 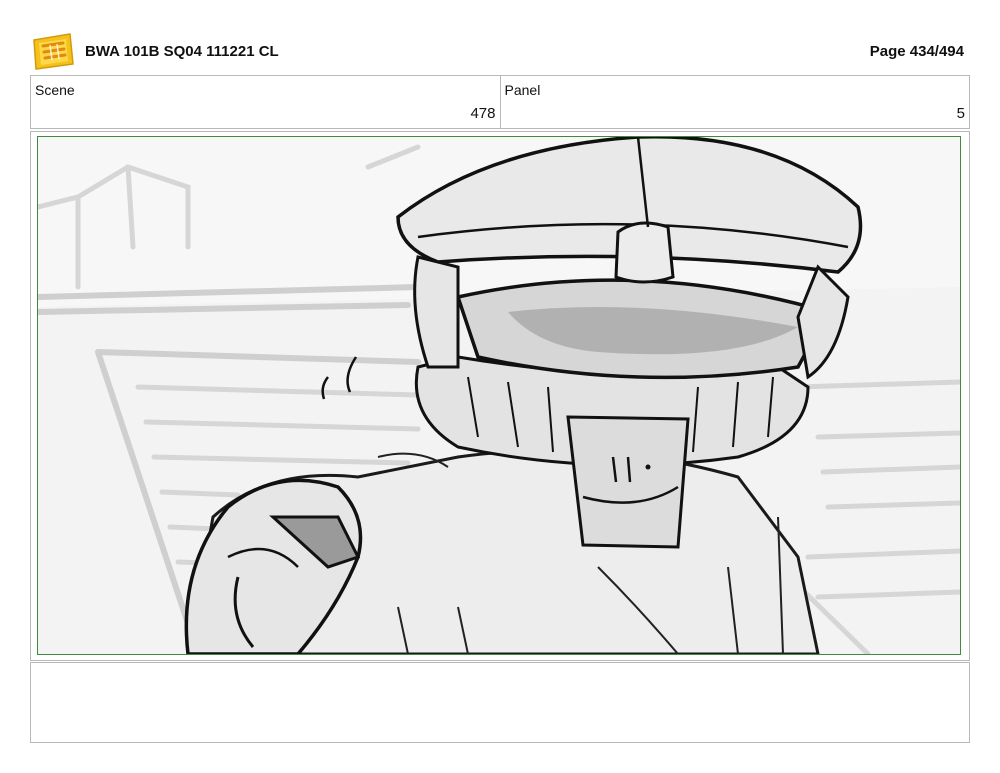 I want to click on scene-panel-info-row: Scene 478 Panel 5, so click(x=500, y=102).